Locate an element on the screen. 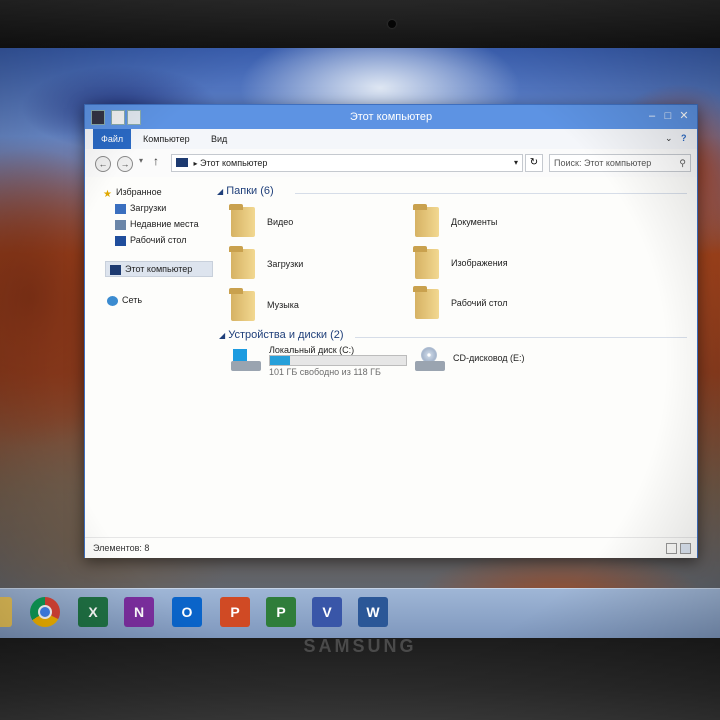  project-icon: P is located at coordinates (281, 612).